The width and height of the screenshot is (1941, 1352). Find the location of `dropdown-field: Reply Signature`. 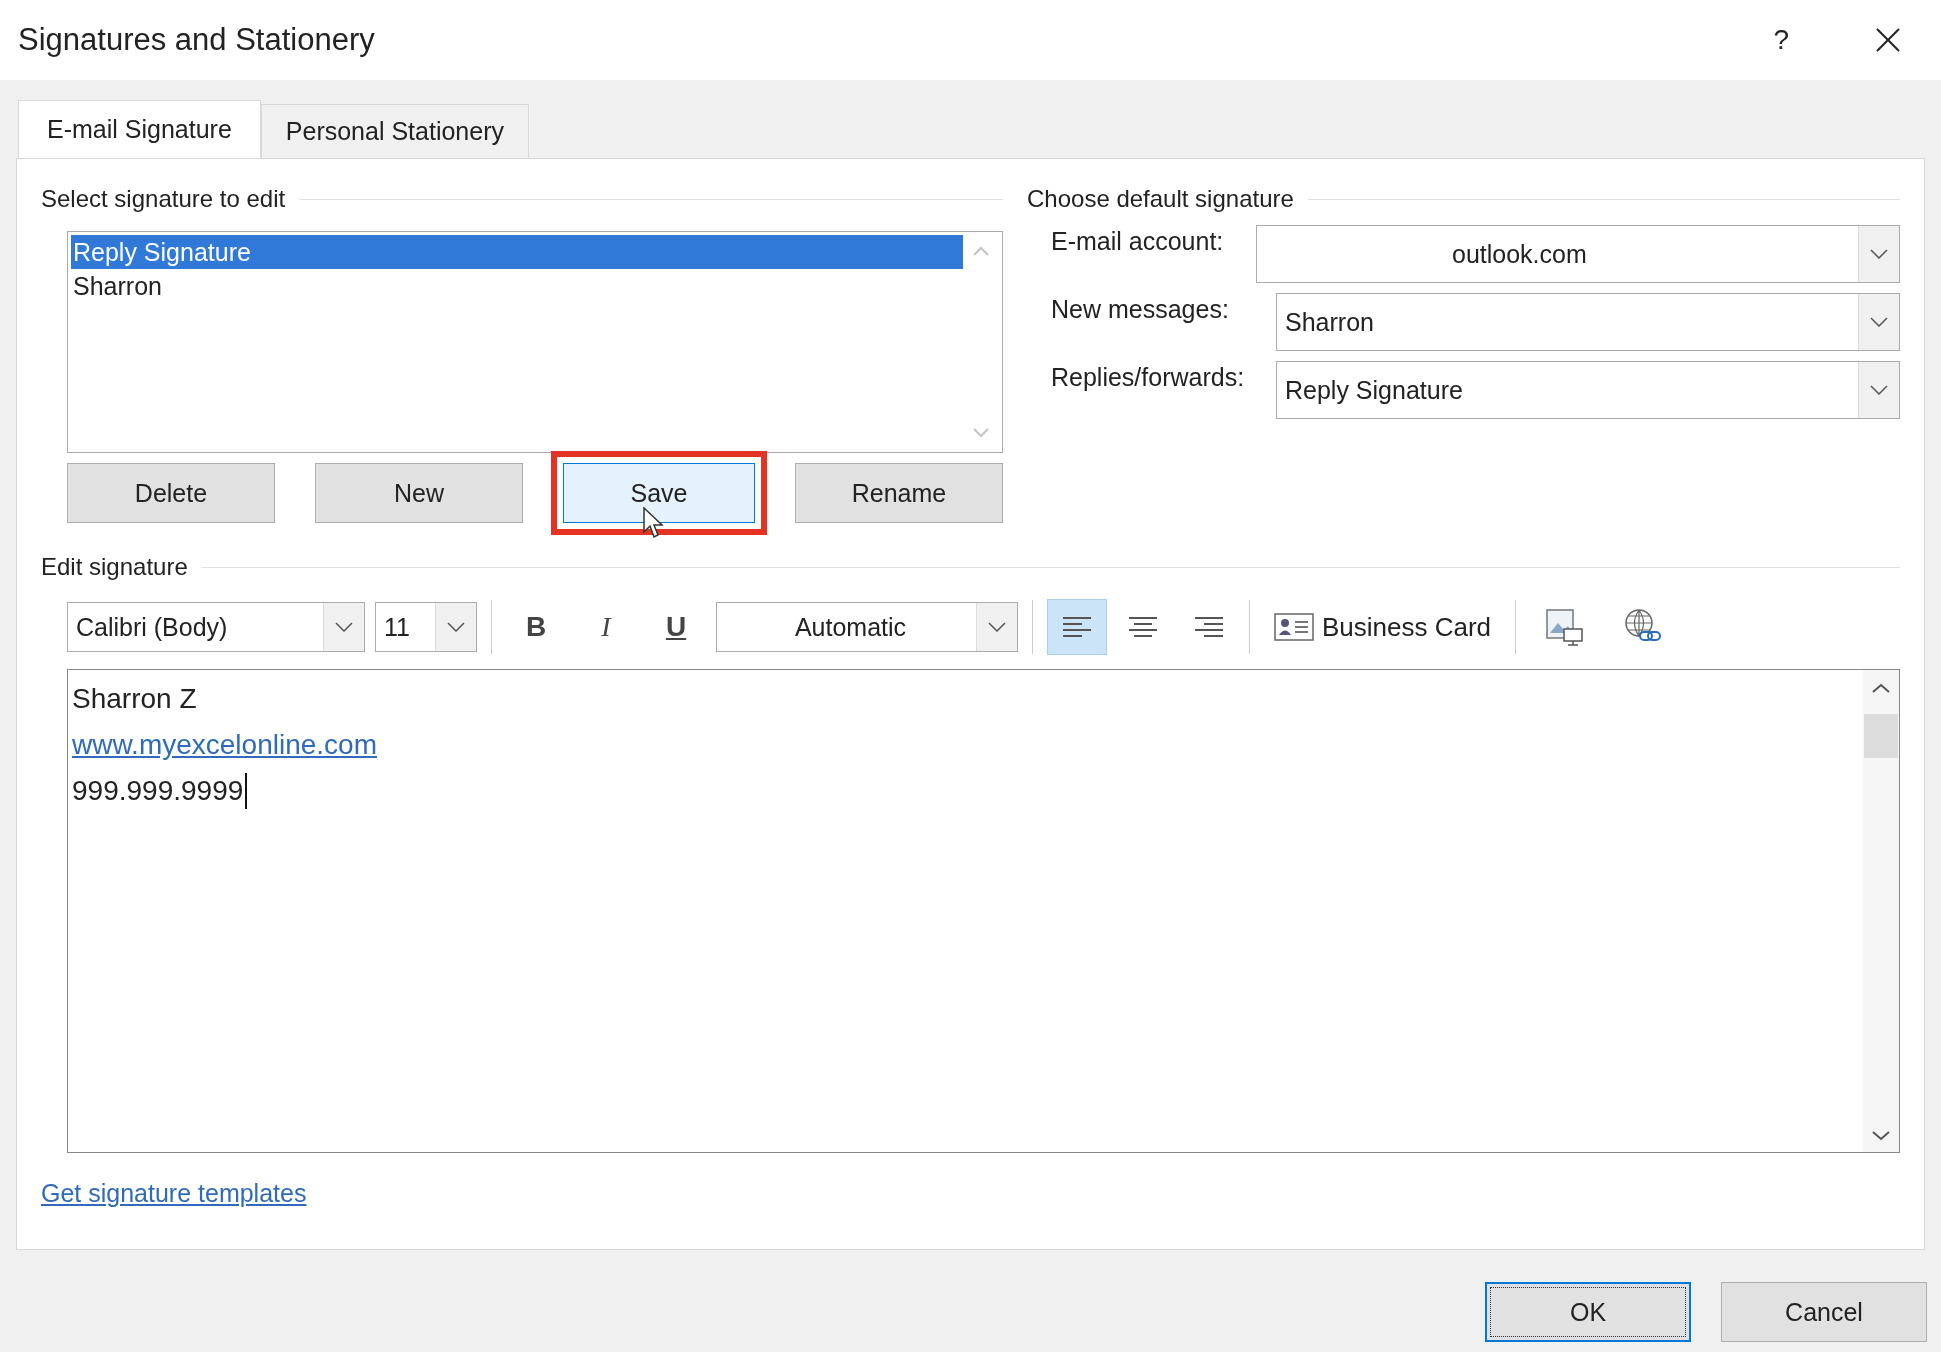

dropdown-field: Reply Signature is located at coordinates (1588, 390).